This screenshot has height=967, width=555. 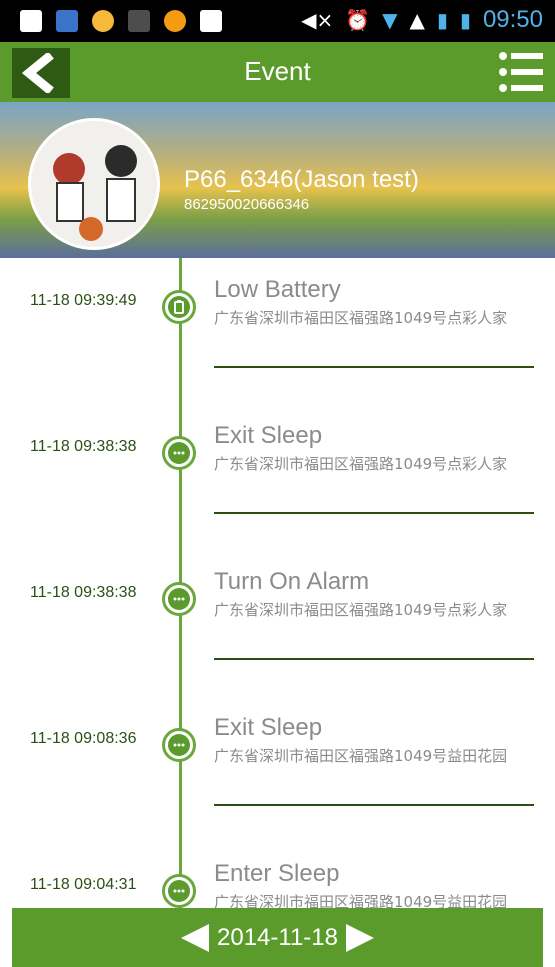 I want to click on status-bar: ◀× ⏰ ▼ ▲ ▮ ▮ 09:50, so click(x=277, y=21).